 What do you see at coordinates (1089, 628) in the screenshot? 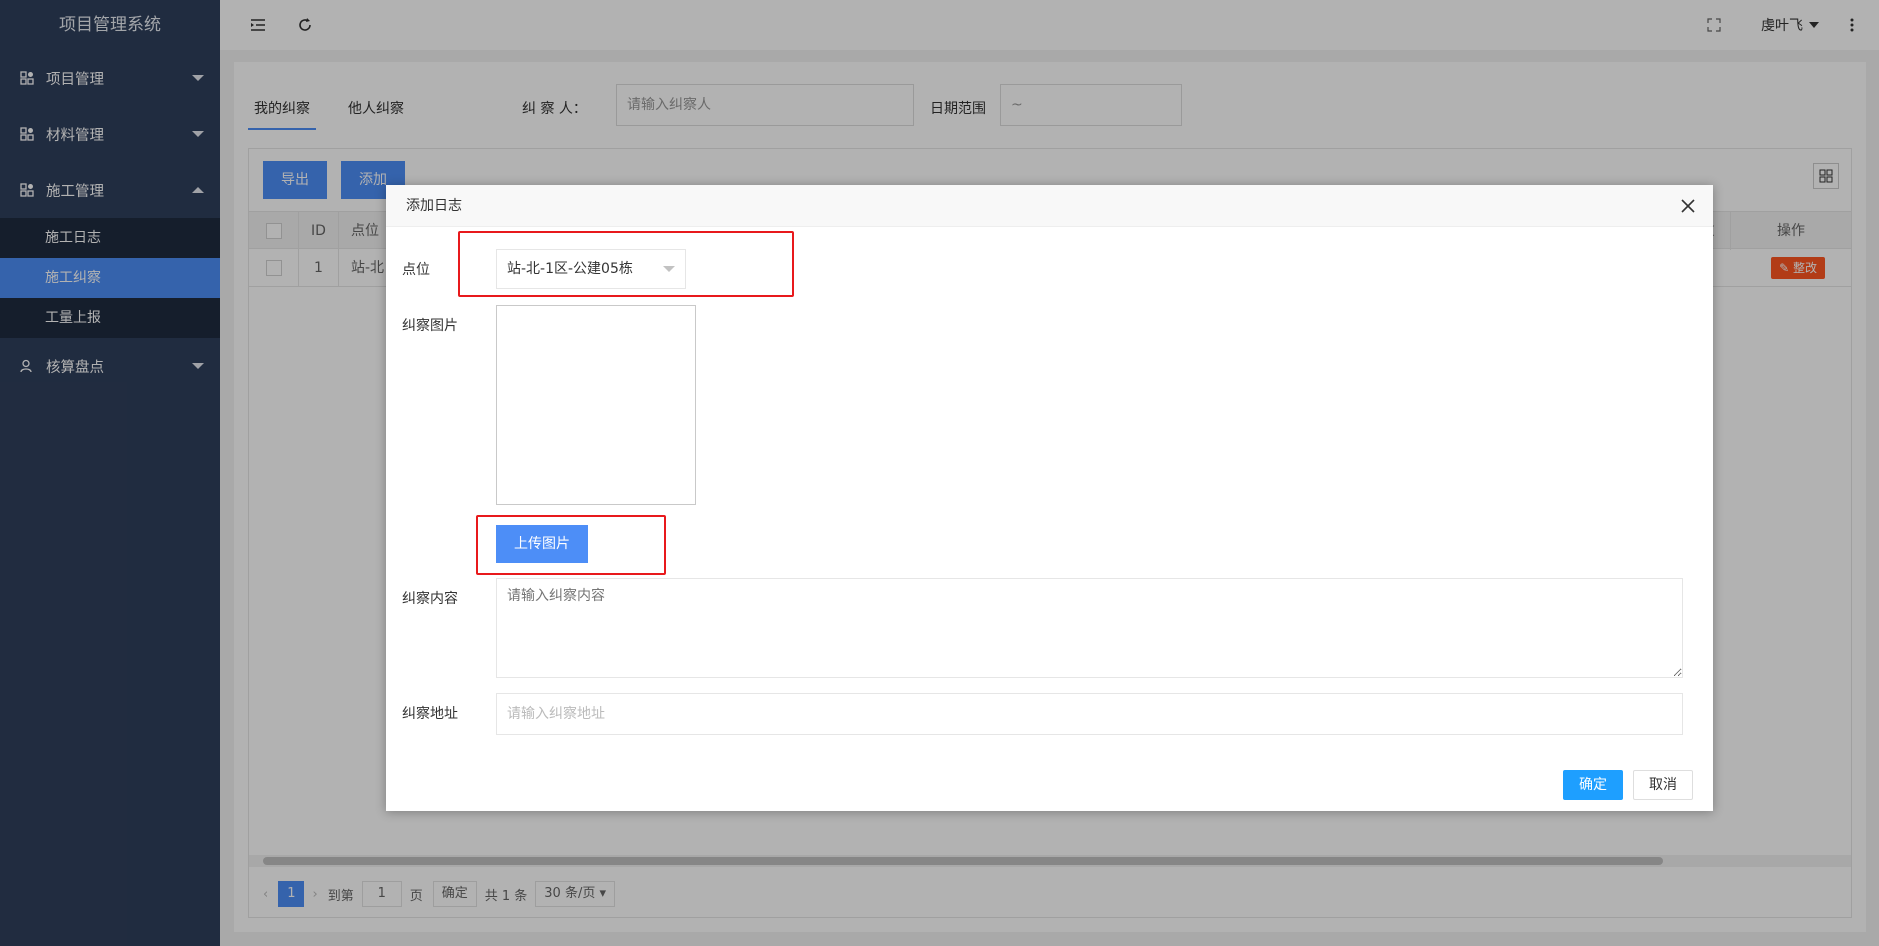
I see `content-textarea` at bounding box center [1089, 628].